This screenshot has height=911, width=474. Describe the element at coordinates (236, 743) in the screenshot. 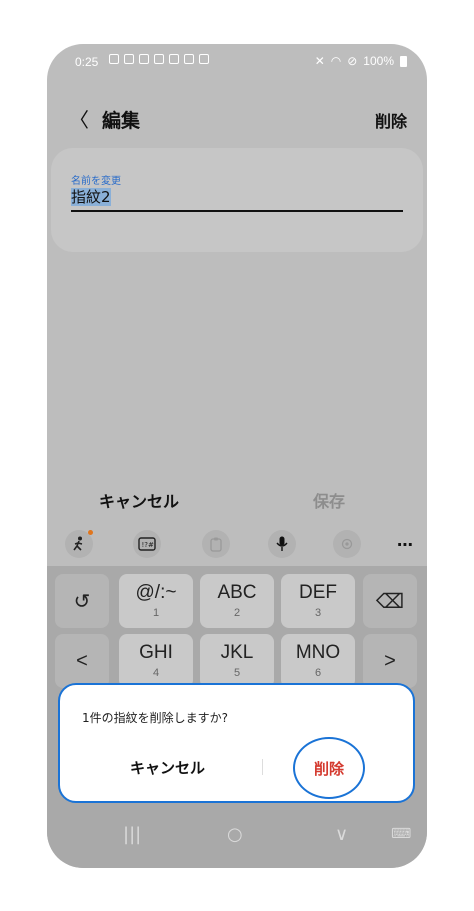

I see `delete-confirm-dialog: 1件の指紋を削除しますか? キャンセル 削除` at that location.